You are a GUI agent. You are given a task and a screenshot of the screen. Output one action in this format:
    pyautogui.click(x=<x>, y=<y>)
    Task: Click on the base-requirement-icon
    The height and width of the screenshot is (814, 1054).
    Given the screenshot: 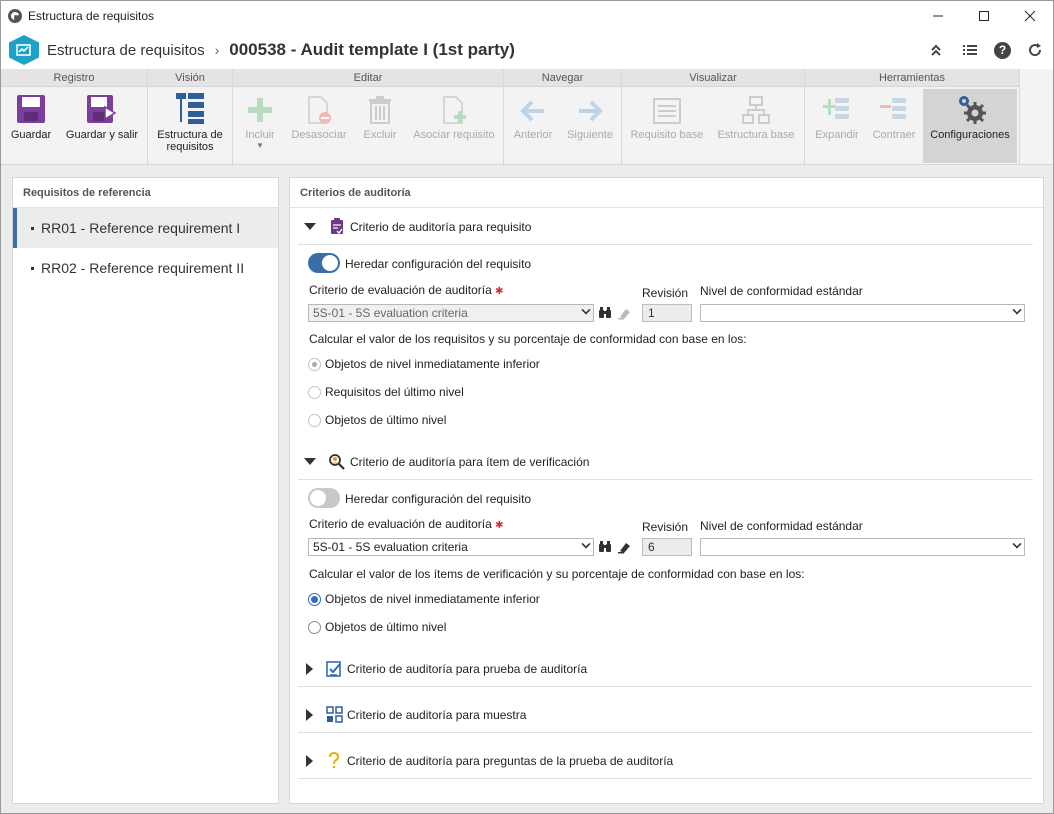 What is the action you would take?
    pyautogui.click(x=667, y=111)
    